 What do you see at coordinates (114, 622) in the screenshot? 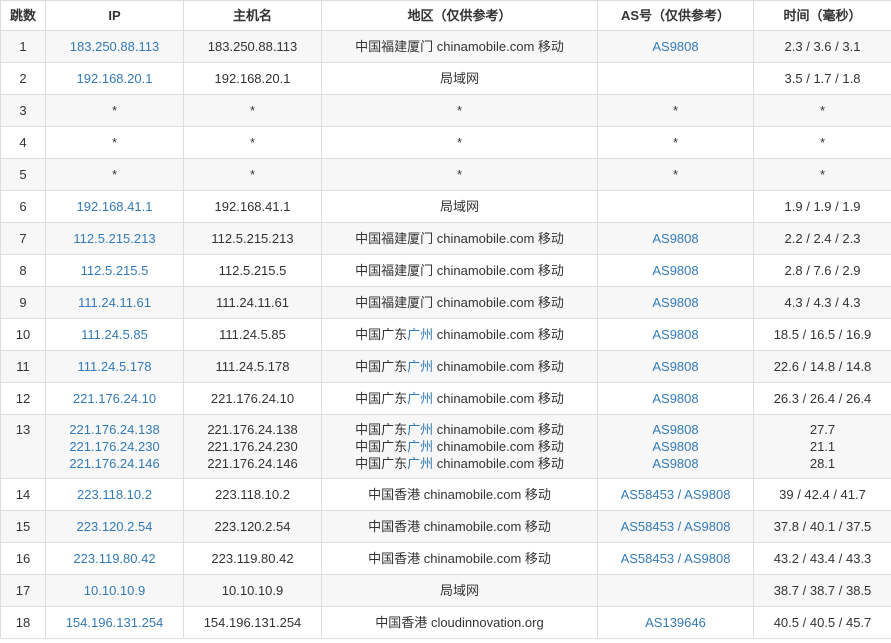
I see `ip-link: 154.196.131.254` at bounding box center [114, 622].